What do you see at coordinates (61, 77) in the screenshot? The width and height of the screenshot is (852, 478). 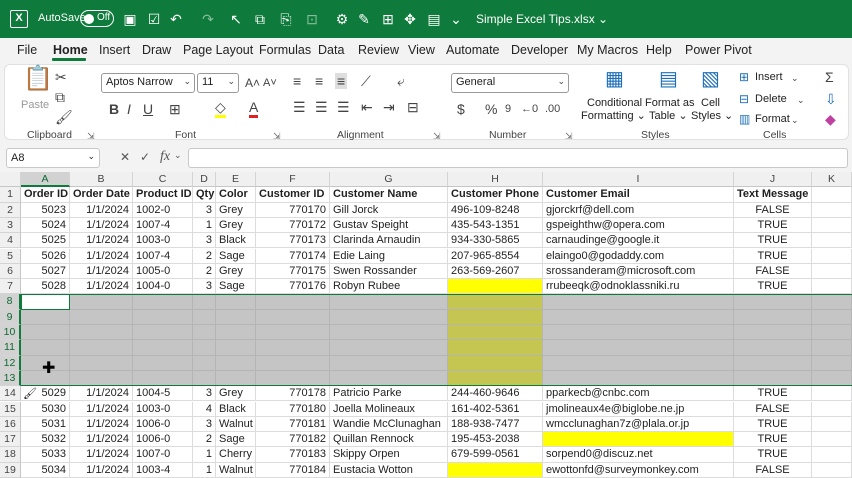 I see `cut-icon: ✂` at bounding box center [61, 77].